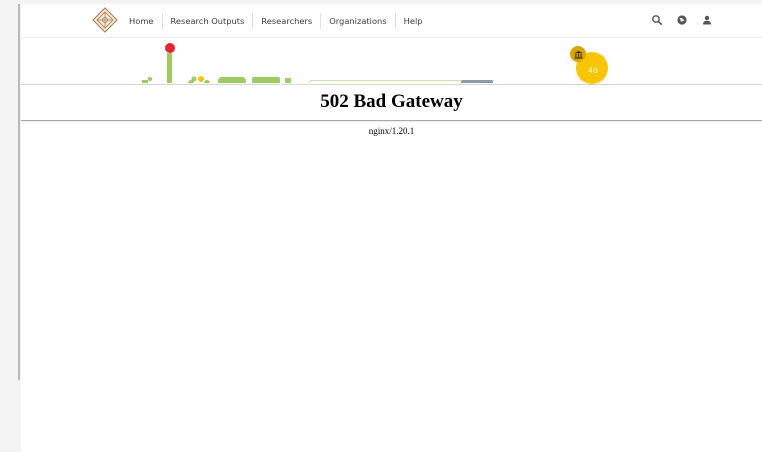 The image size is (762, 452). Describe the element at coordinates (391, 131) in the screenshot. I see `server-signature: nginx/1.20.1` at that location.